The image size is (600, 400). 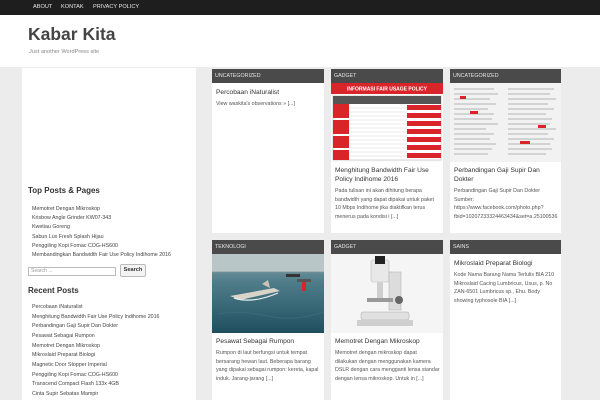 What do you see at coordinates (66, 346) in the screenshot?
I see `recent-post-link: Memotret Dengan Mikroskop` at bounding box center [66, 346].